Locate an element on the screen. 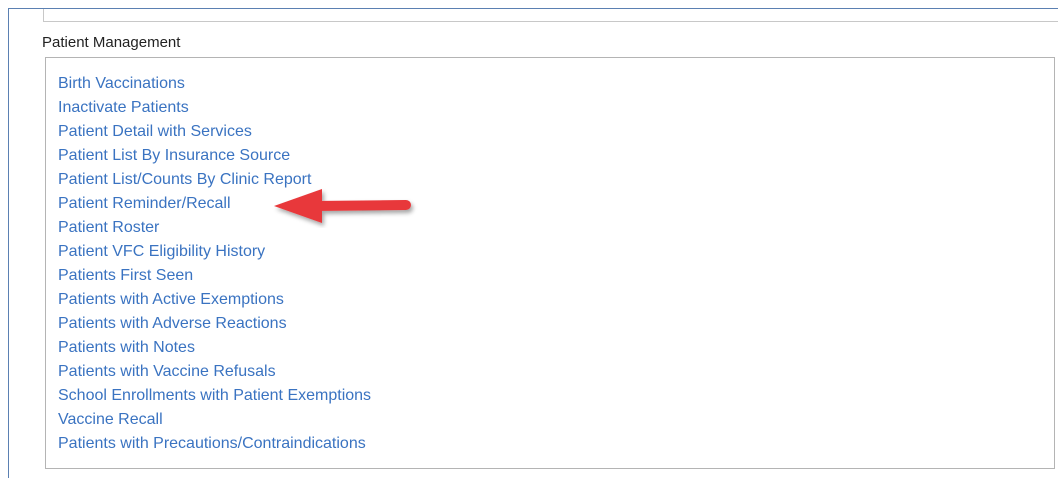  report-link-patient-list-by-insurance-source: Patient List By Insurance Source is located at coordinates (174, 155).